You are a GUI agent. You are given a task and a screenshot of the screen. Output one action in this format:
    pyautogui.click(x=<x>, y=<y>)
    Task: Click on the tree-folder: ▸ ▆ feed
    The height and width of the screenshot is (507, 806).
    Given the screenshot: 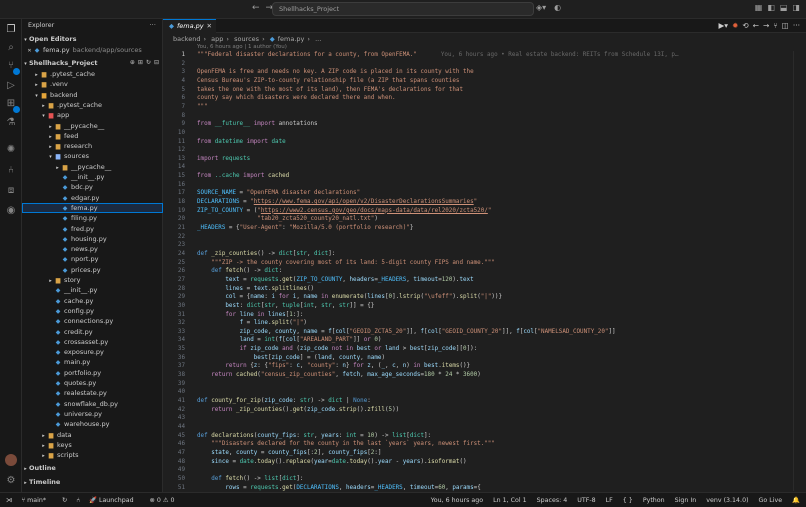 What is the action you would take?
    pyautogui.click(x=92, y=136)
    